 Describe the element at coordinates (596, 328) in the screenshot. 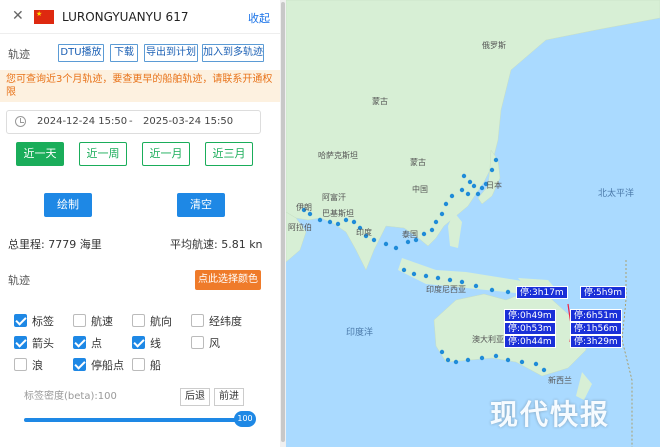

I see `stop-label: 停:1h56m` at that location.